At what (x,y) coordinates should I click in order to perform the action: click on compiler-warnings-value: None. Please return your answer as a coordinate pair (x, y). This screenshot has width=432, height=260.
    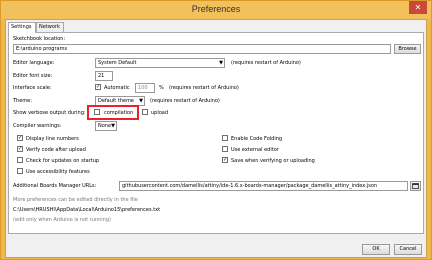
    Looking at the image, I should click on (105, 126).